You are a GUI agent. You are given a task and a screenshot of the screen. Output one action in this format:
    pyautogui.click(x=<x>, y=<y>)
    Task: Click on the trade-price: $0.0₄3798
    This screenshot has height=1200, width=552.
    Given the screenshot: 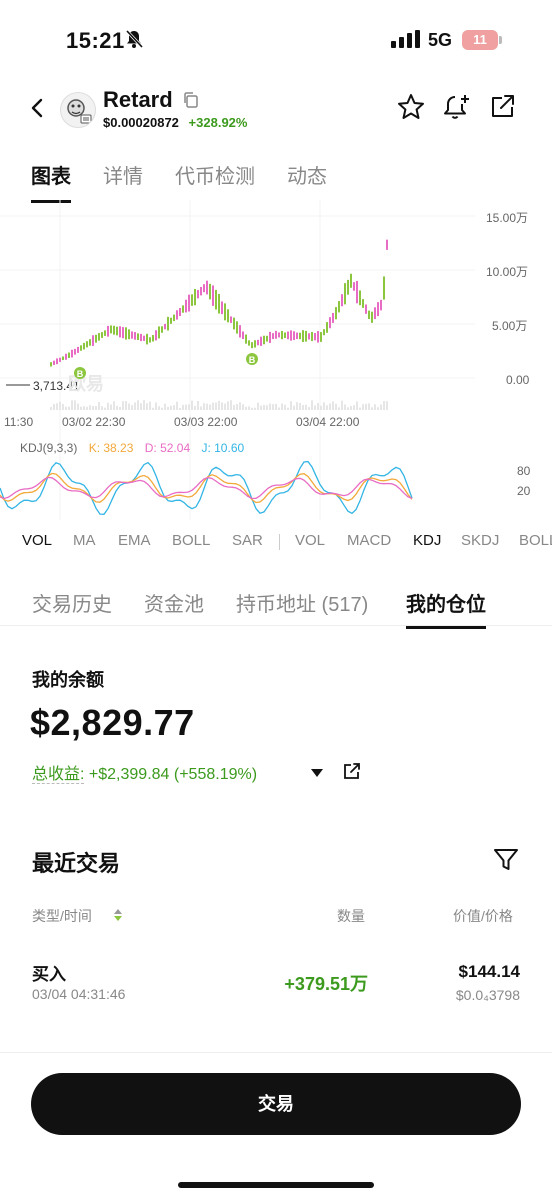 What is the action you would take?
    pyautogui.click(x=487, y=995)
    